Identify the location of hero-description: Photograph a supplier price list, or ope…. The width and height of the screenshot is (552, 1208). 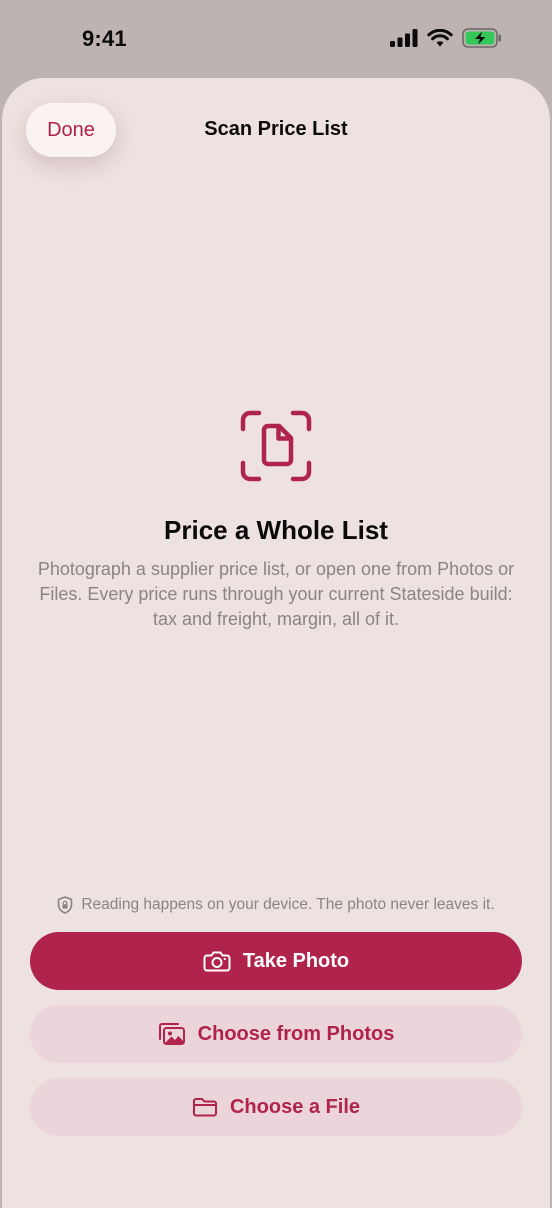
(276, 594).